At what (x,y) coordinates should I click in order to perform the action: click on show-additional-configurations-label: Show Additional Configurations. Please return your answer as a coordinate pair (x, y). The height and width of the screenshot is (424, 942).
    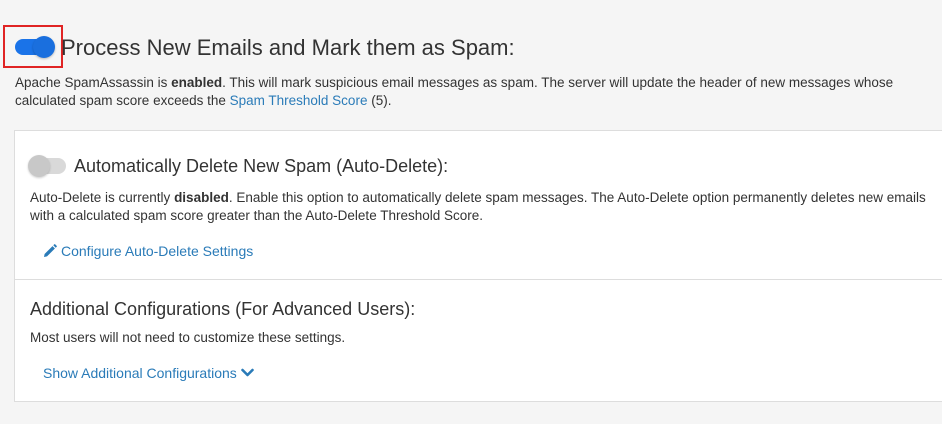
    Looking at the image, I should click on (140, 373).